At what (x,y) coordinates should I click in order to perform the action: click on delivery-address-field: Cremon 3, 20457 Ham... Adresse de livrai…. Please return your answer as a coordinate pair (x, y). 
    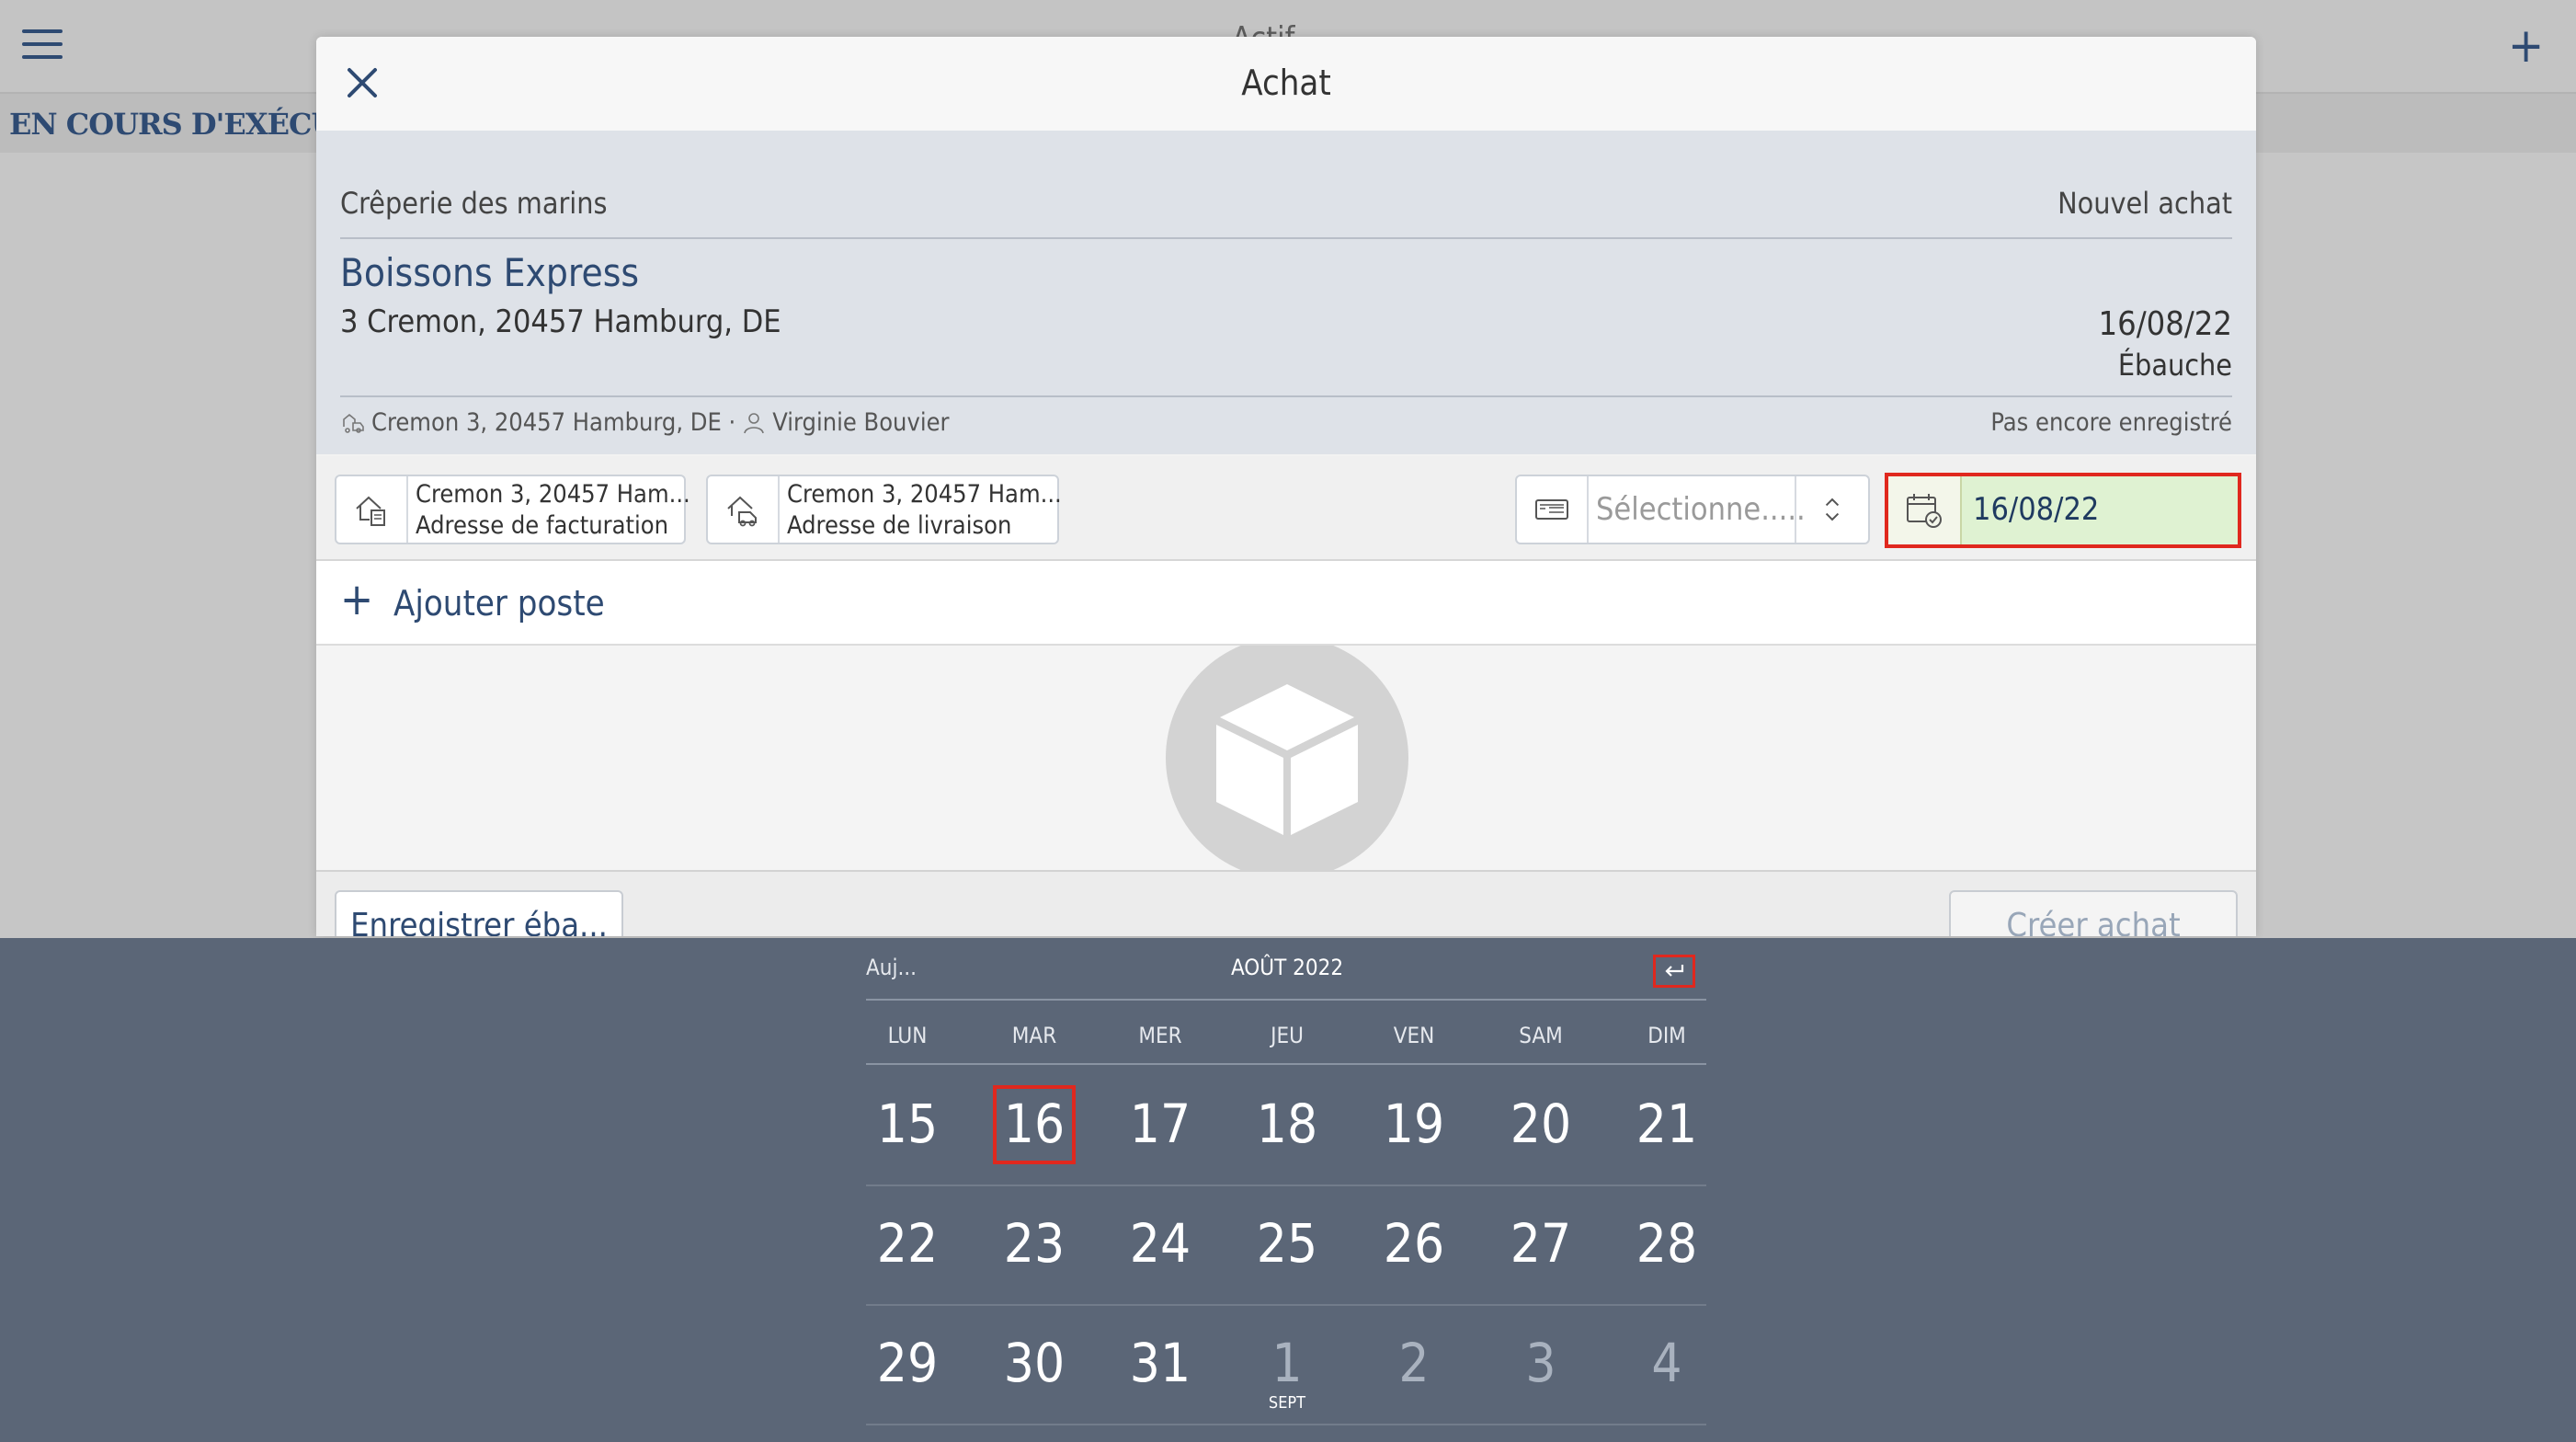
    Looking at the image, I should click on (884, 509).